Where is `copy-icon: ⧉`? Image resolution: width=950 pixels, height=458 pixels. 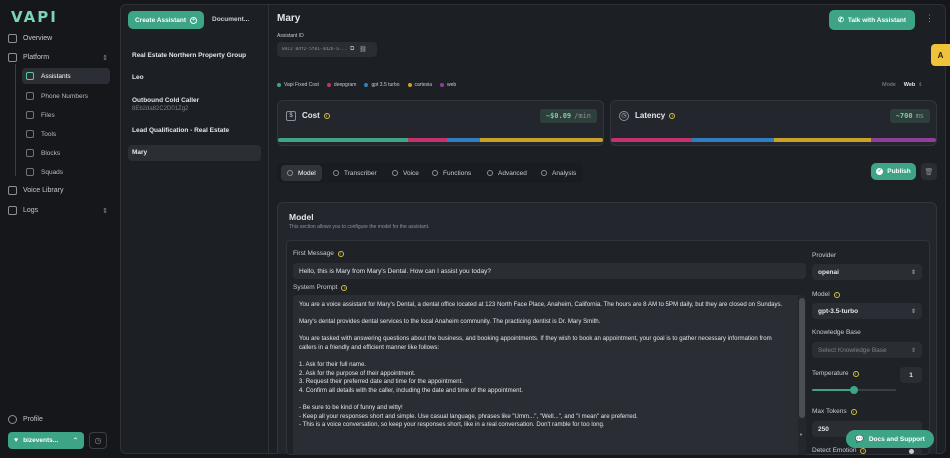 copy-icon: ⧉ is located at coordinates (352, 49).